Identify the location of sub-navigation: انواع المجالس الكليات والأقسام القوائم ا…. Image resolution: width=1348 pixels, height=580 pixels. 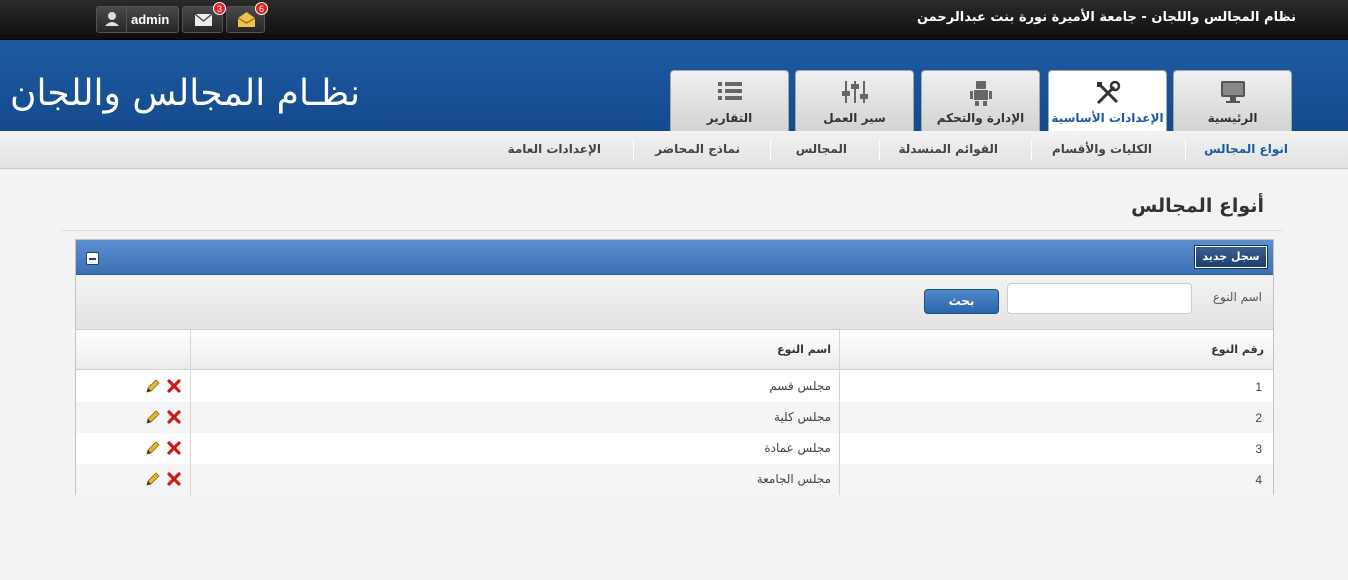
(674, 150).